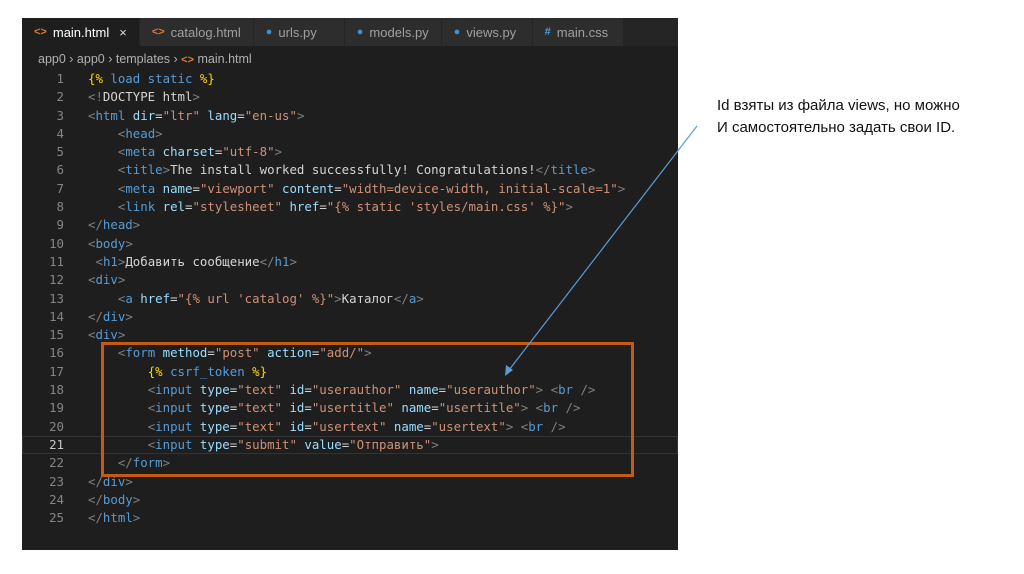 The width and height of the screenshot is (1024, 574). I want to click on annotation-arrow, so click(601, 250).